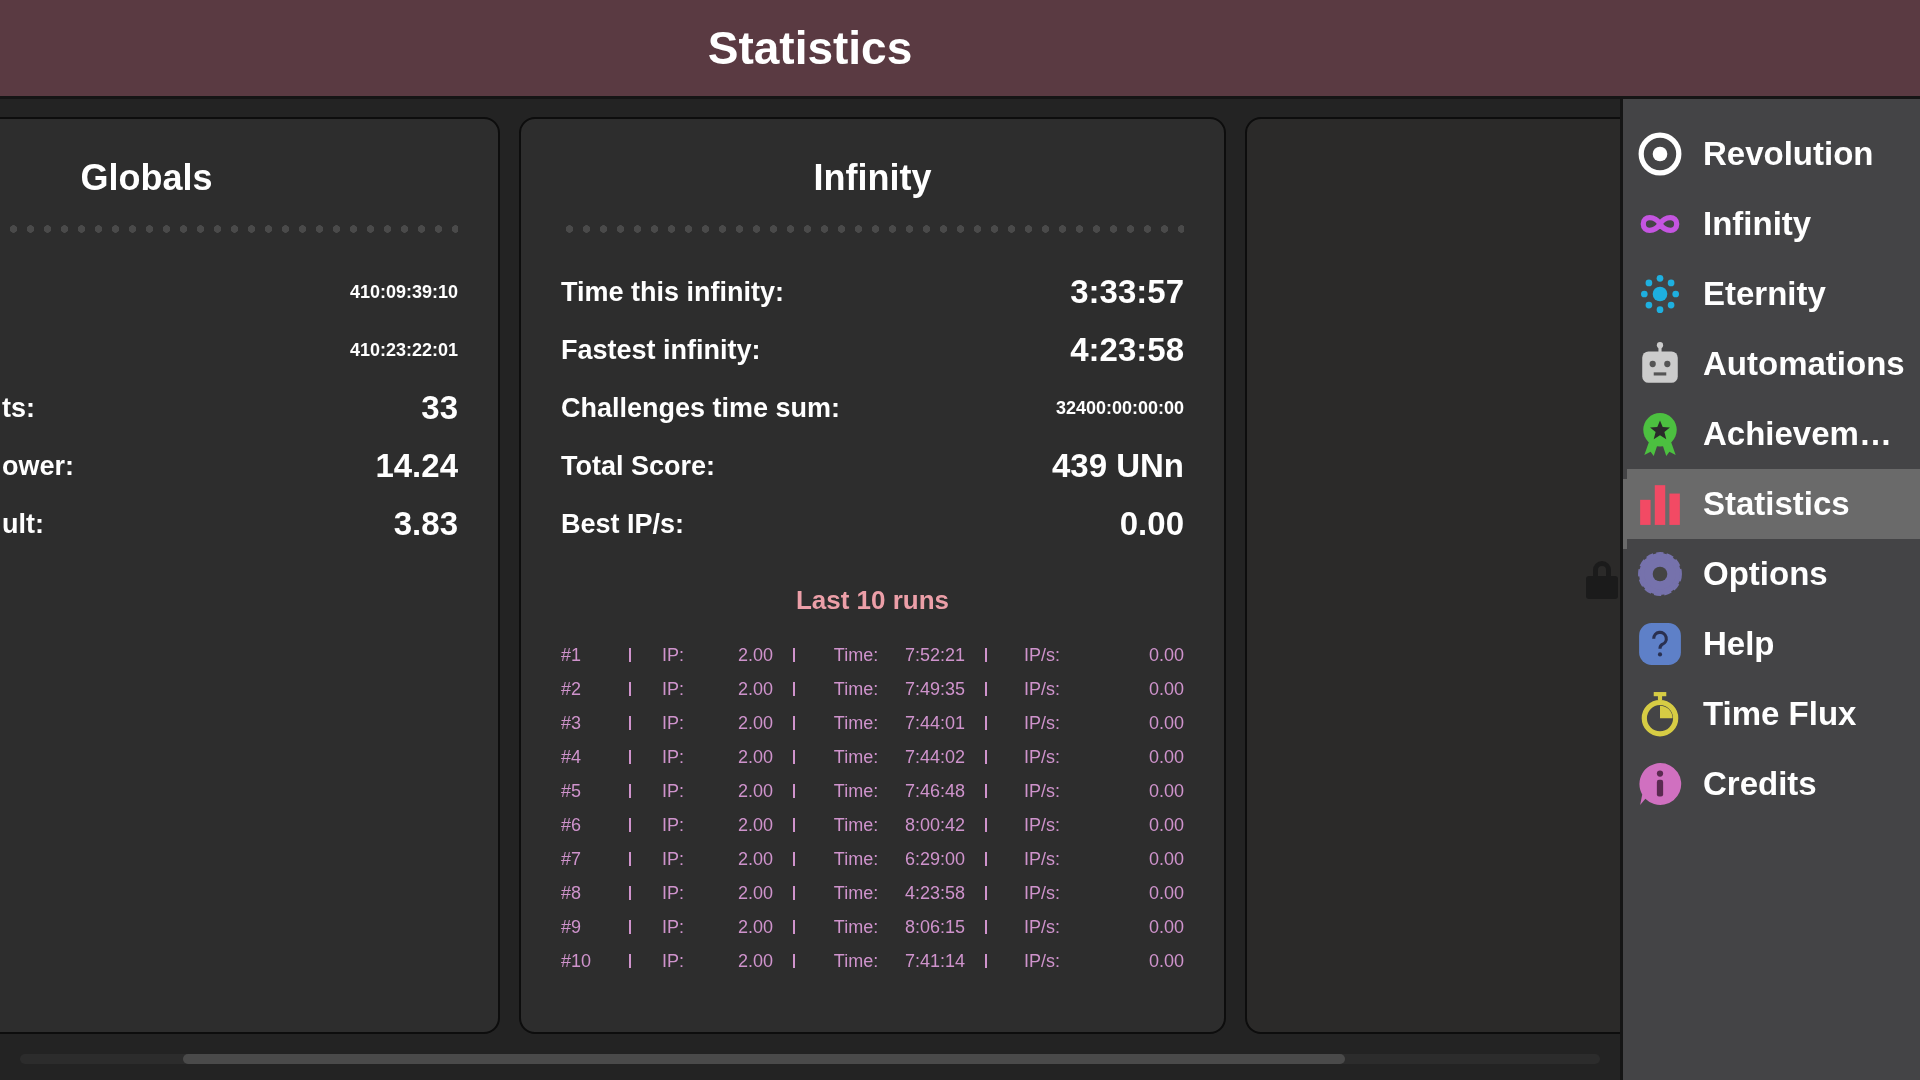 Image resolution: width=1920 pixels, height=1080 pixels. Describe the element at coordinates (872, 600) in the screenshot. I see `runs-heading: Last 10 runs` at that location.